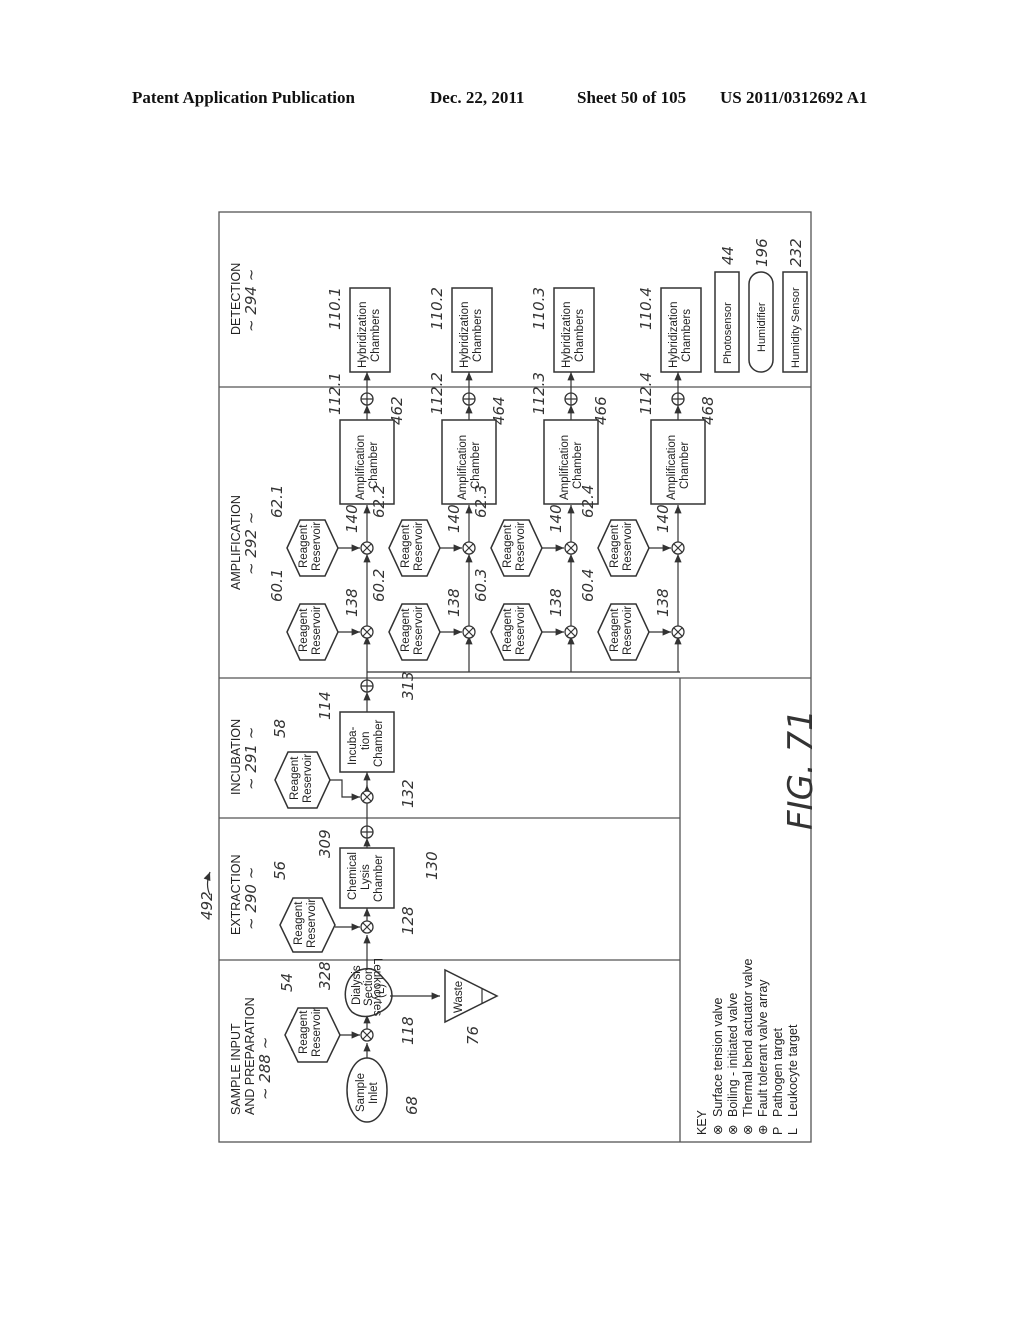 This screenshot has width=1024, height=1320. I want to click on key-label: Boiling - initiated valve, so click(733, 1055).